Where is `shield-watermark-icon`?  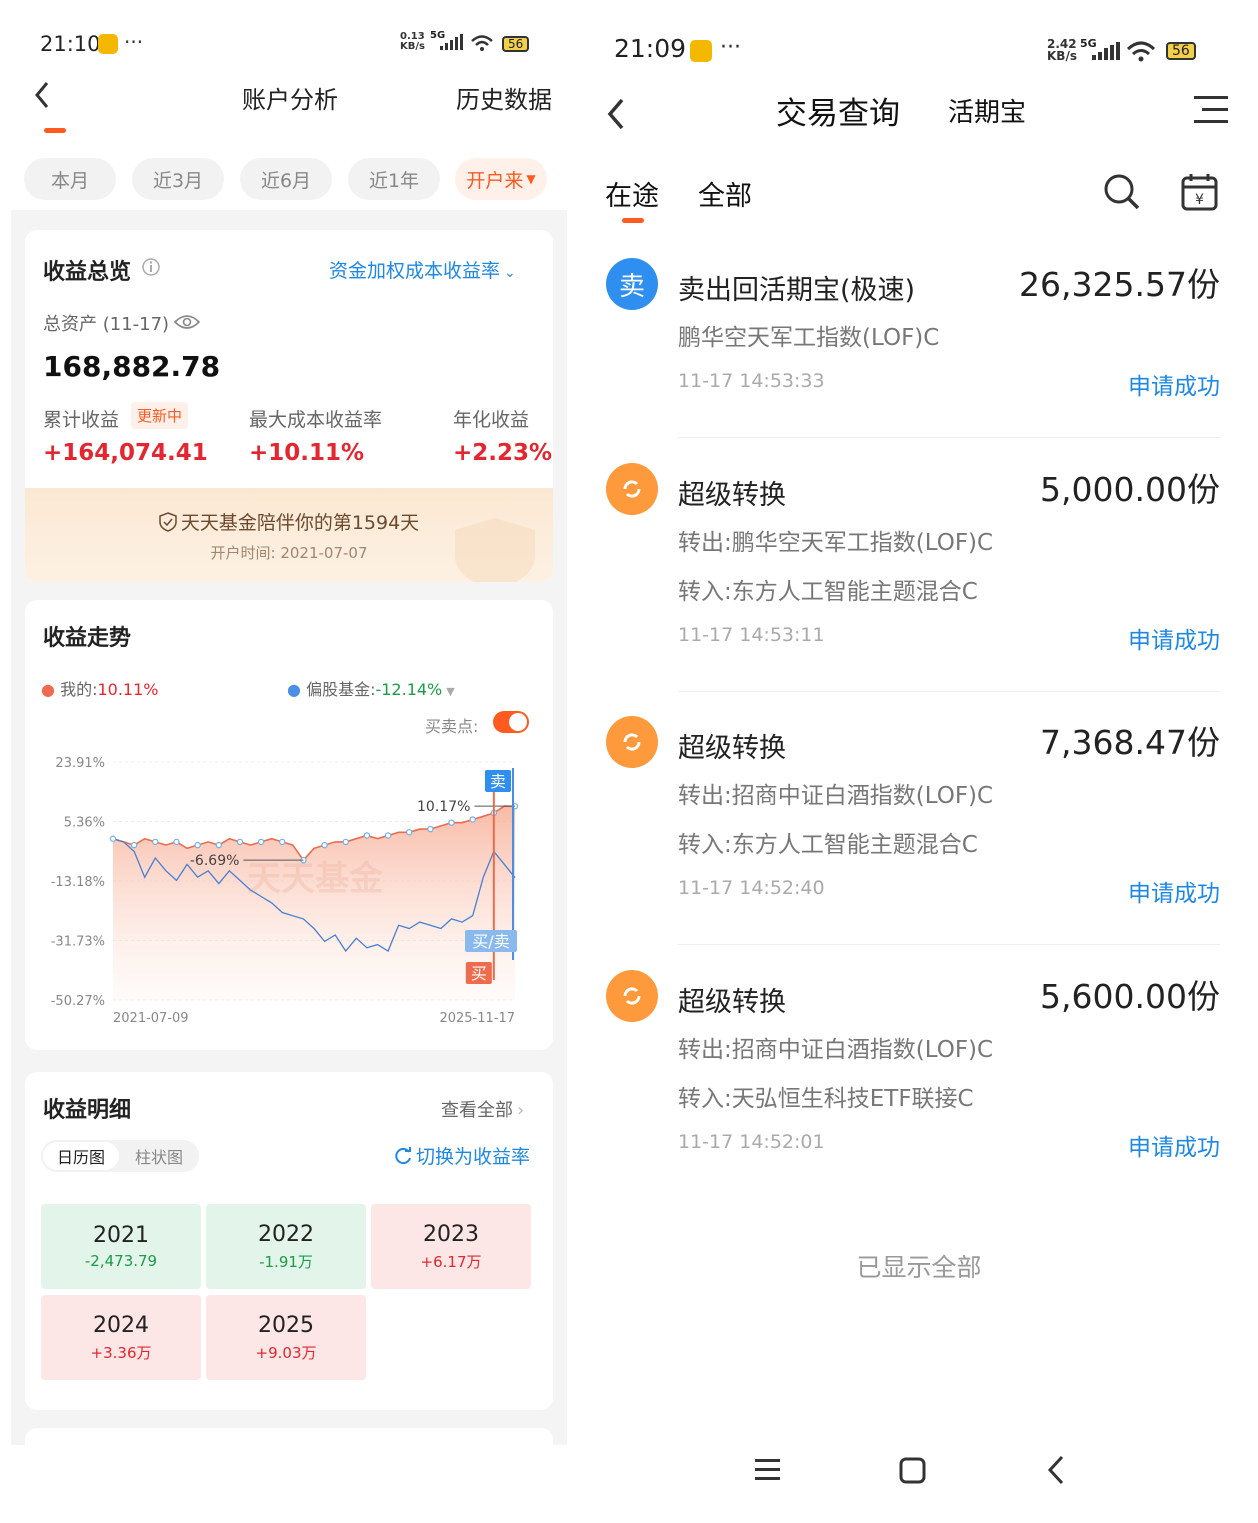 shield-watermark-icon is located at coordinates (495, 550).